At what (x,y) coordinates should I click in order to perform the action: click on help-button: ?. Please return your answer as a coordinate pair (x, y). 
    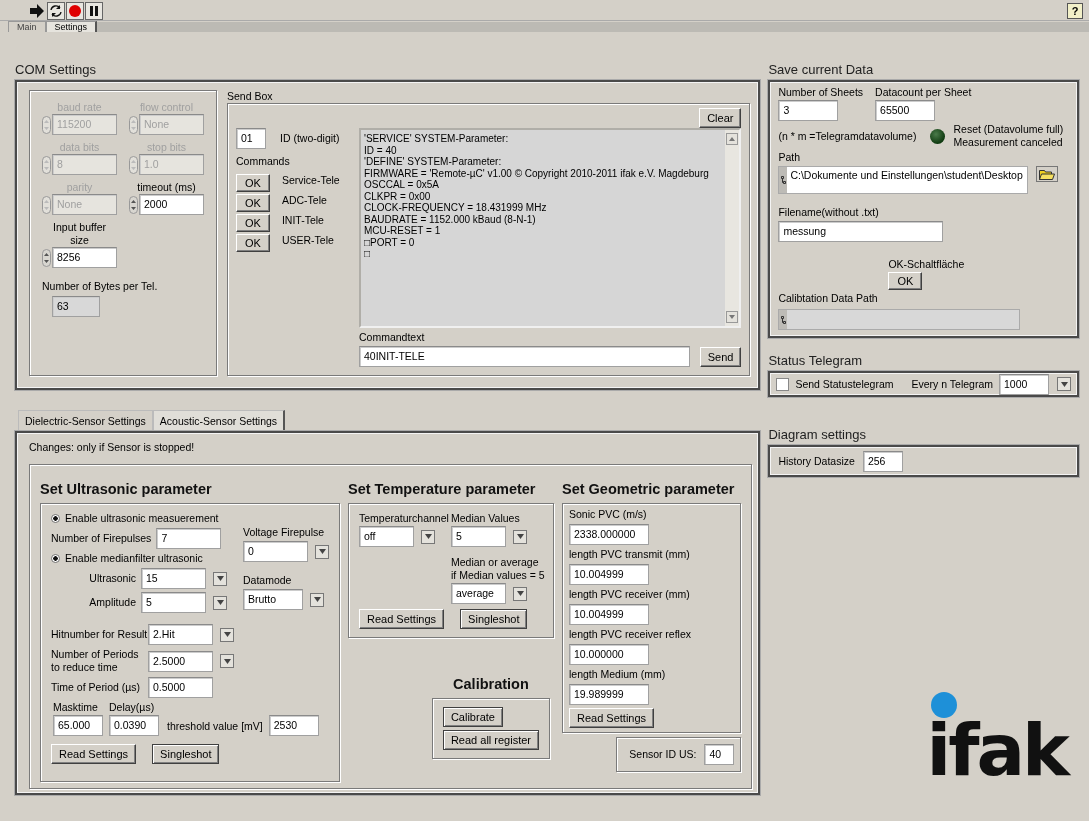
    Looking at the image, I should click on (1075, 11).